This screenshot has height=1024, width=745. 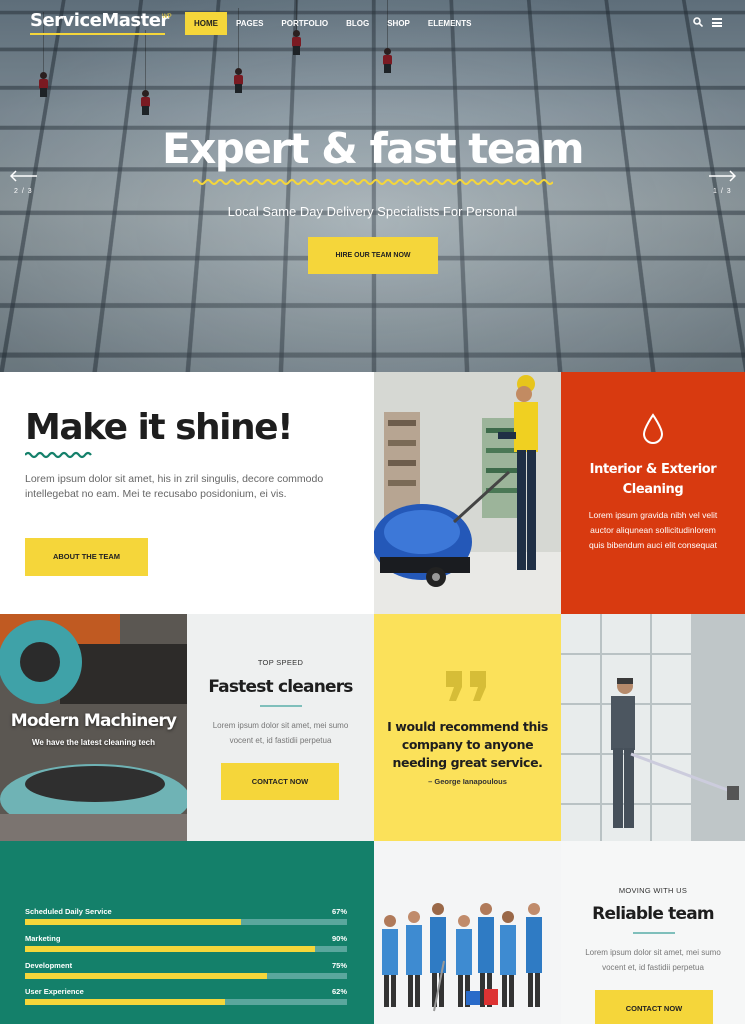 What do you see at coordinates (280, 687) in the screenshot?
I see `fastest-title: Fastest cleaners` at bounding box center [280, 687].